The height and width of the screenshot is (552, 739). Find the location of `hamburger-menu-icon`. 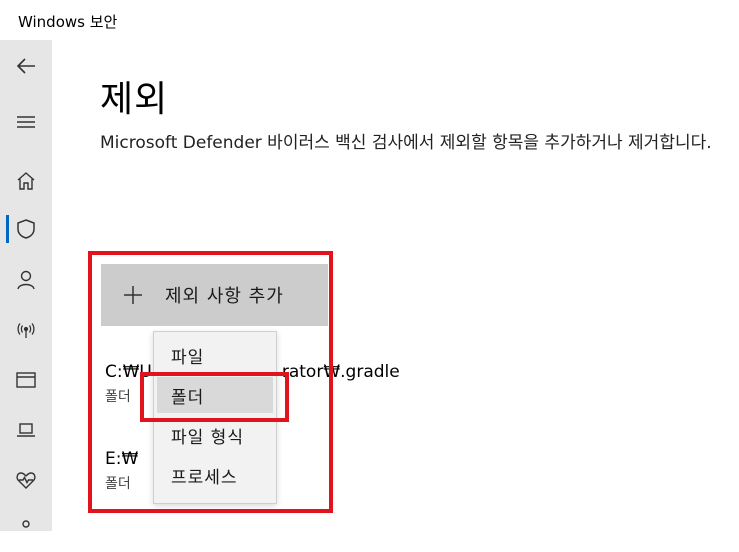

hamburger-menu-icon is located at coordinates (26, 122).